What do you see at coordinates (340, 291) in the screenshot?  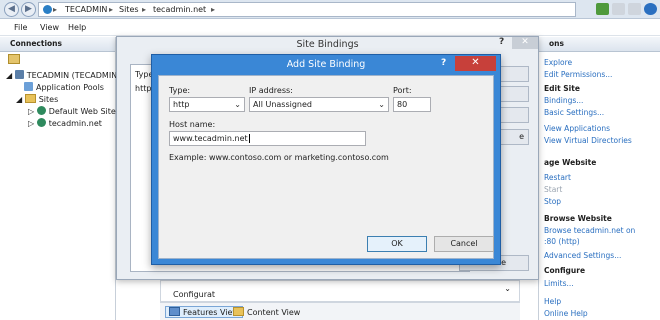 I see `group-by-list: Configurat ⌄` at bounding box center [340, 291].